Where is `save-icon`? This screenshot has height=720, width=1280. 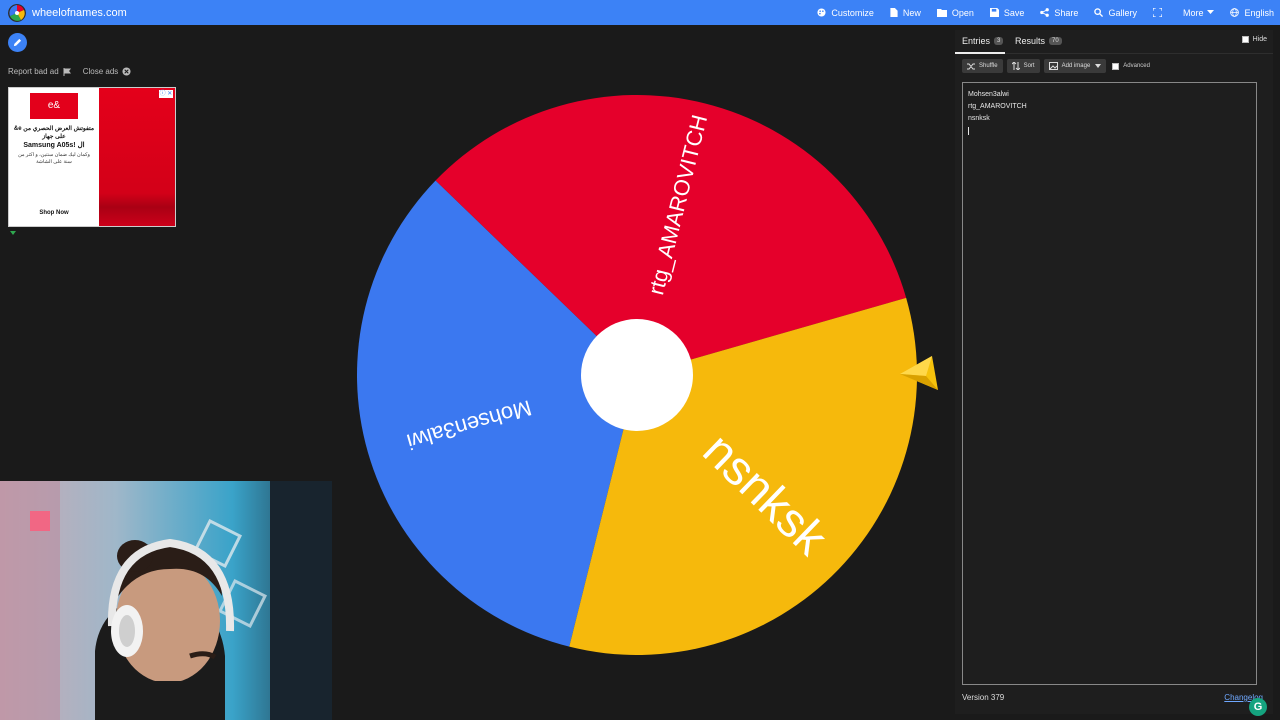
save-icon is located at coordinates (994, 12).